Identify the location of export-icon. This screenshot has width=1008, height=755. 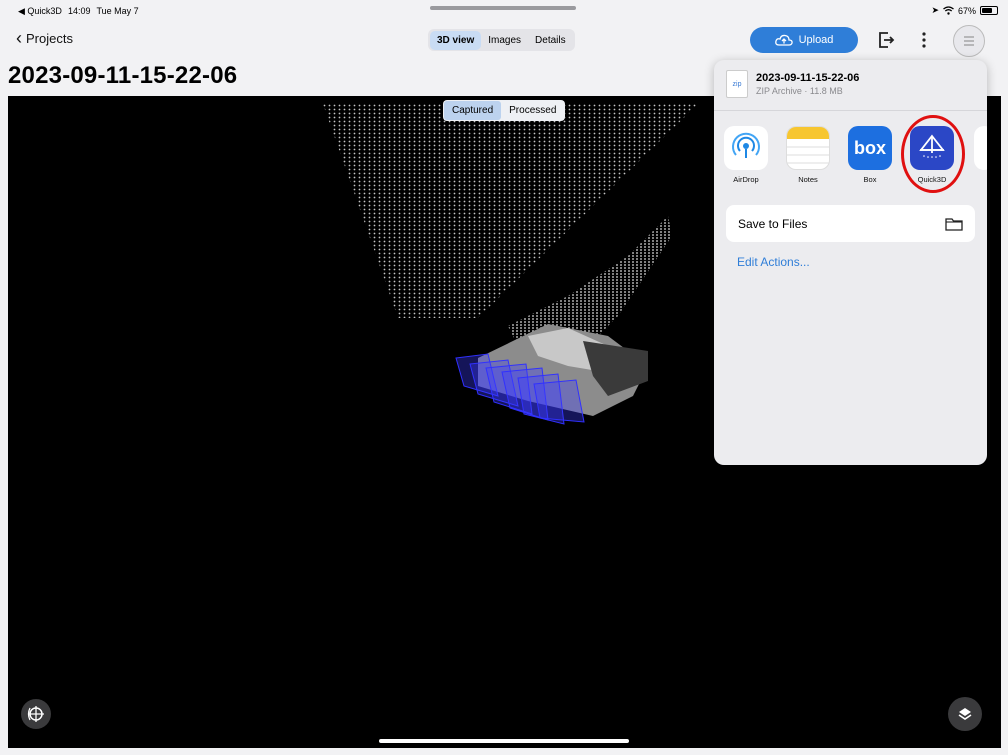
(886, 40).